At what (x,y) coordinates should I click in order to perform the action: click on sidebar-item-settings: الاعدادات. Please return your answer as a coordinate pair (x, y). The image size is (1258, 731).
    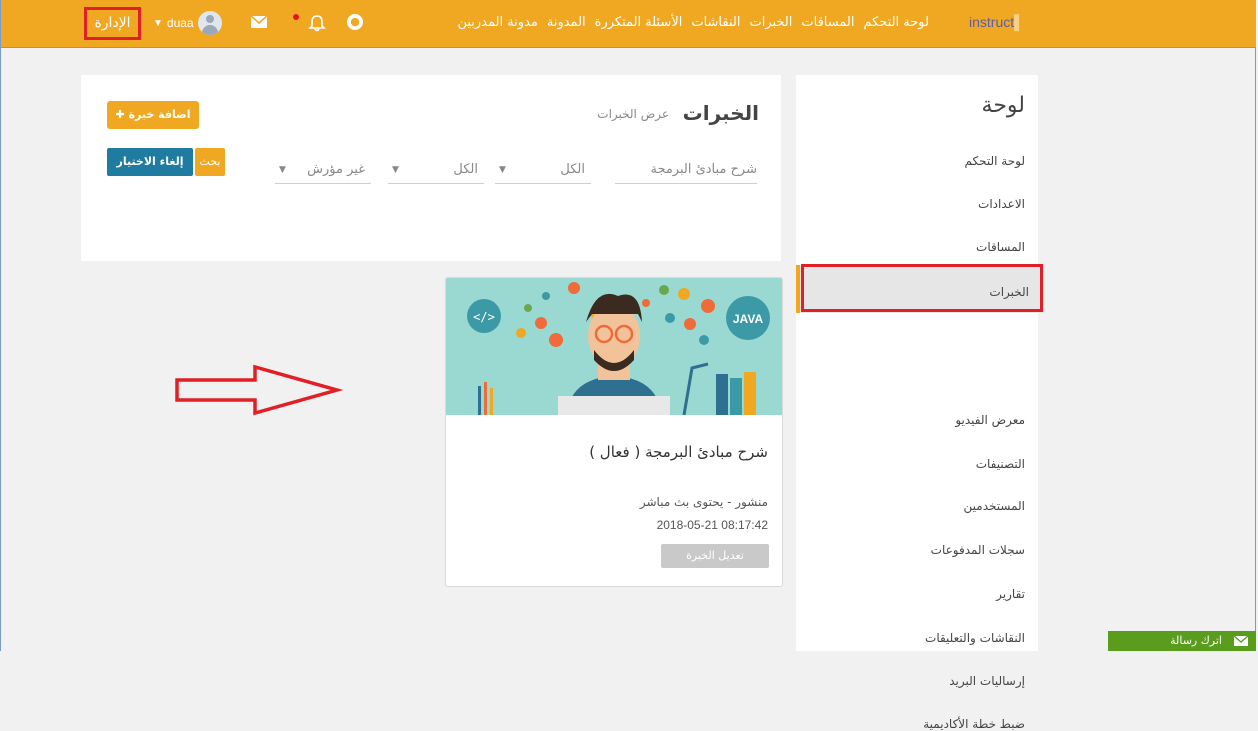
    Looking at the image, I should click on (1001, 204).